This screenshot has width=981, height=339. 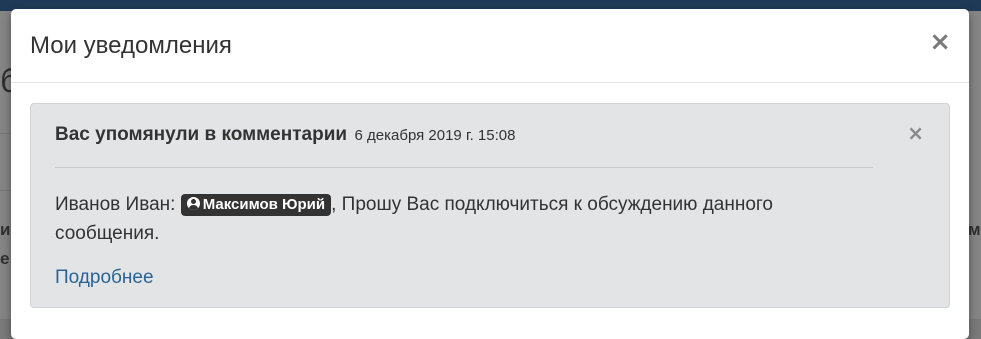 What do you see at coordinates (5, 258) in the screenshot?
I see `background-text-fragment: е` at bounding box center [5, 258].